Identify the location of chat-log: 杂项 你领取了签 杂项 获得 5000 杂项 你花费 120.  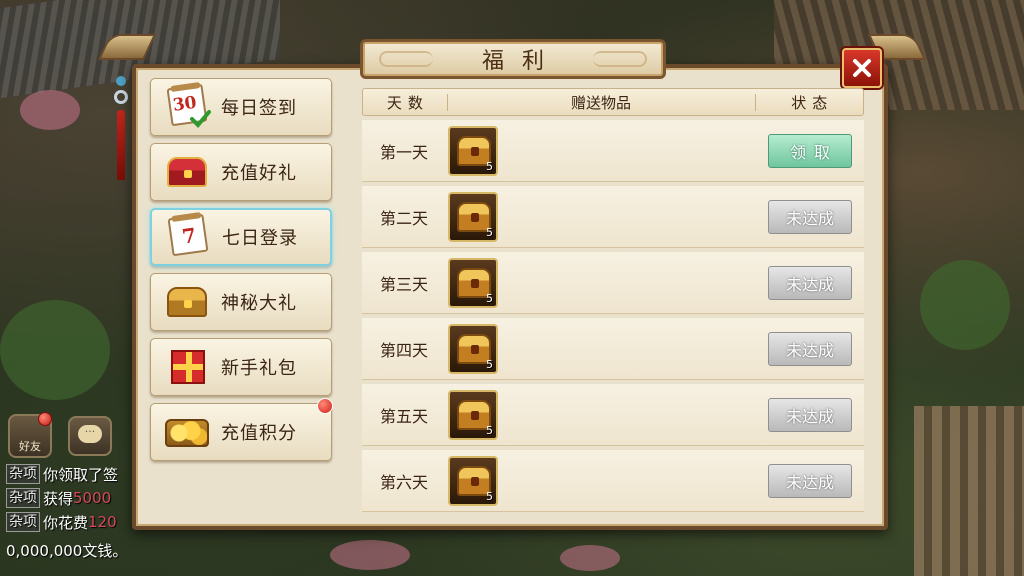
(76, 498).